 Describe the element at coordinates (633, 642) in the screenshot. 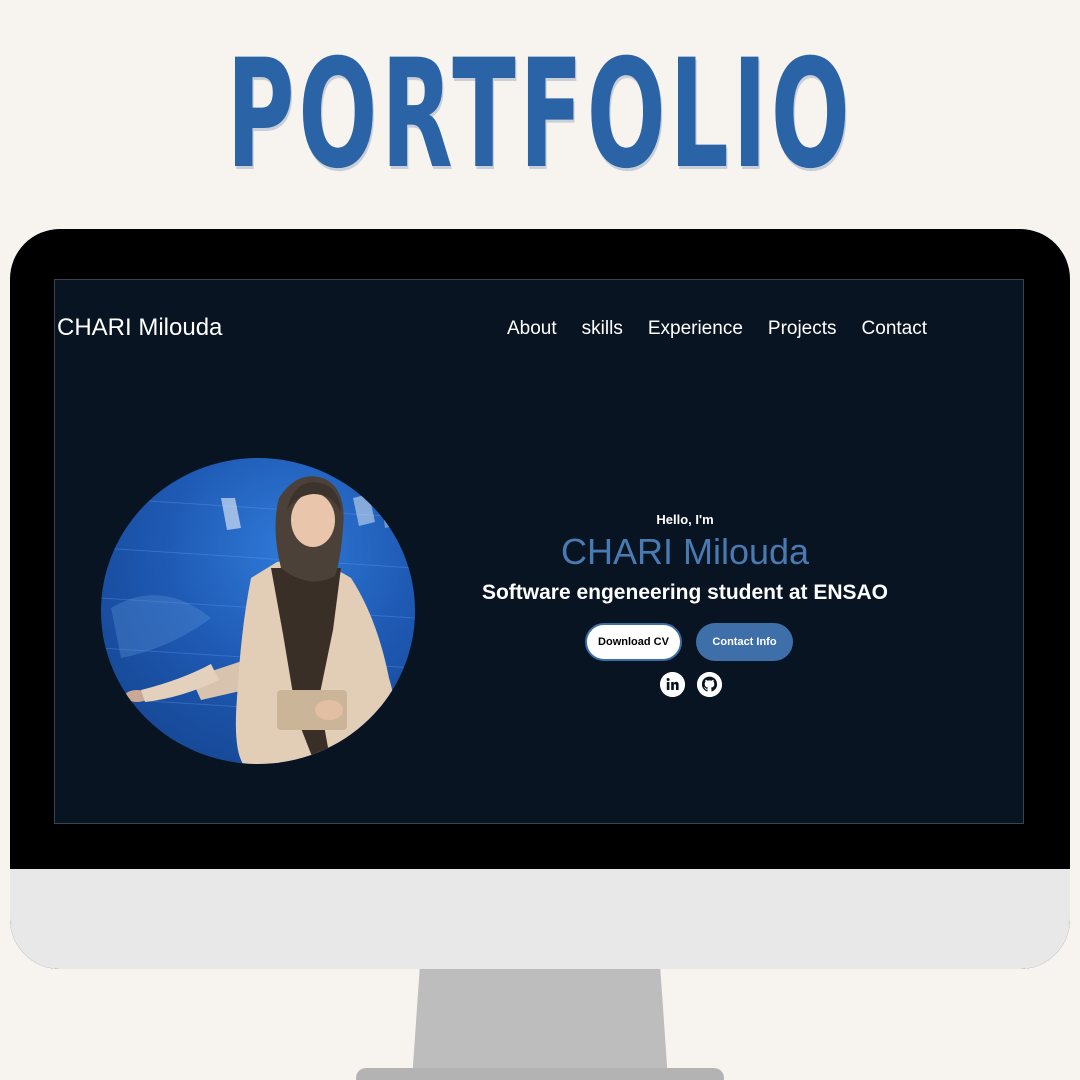

I see `download-cv-button: Download CV` at that location.